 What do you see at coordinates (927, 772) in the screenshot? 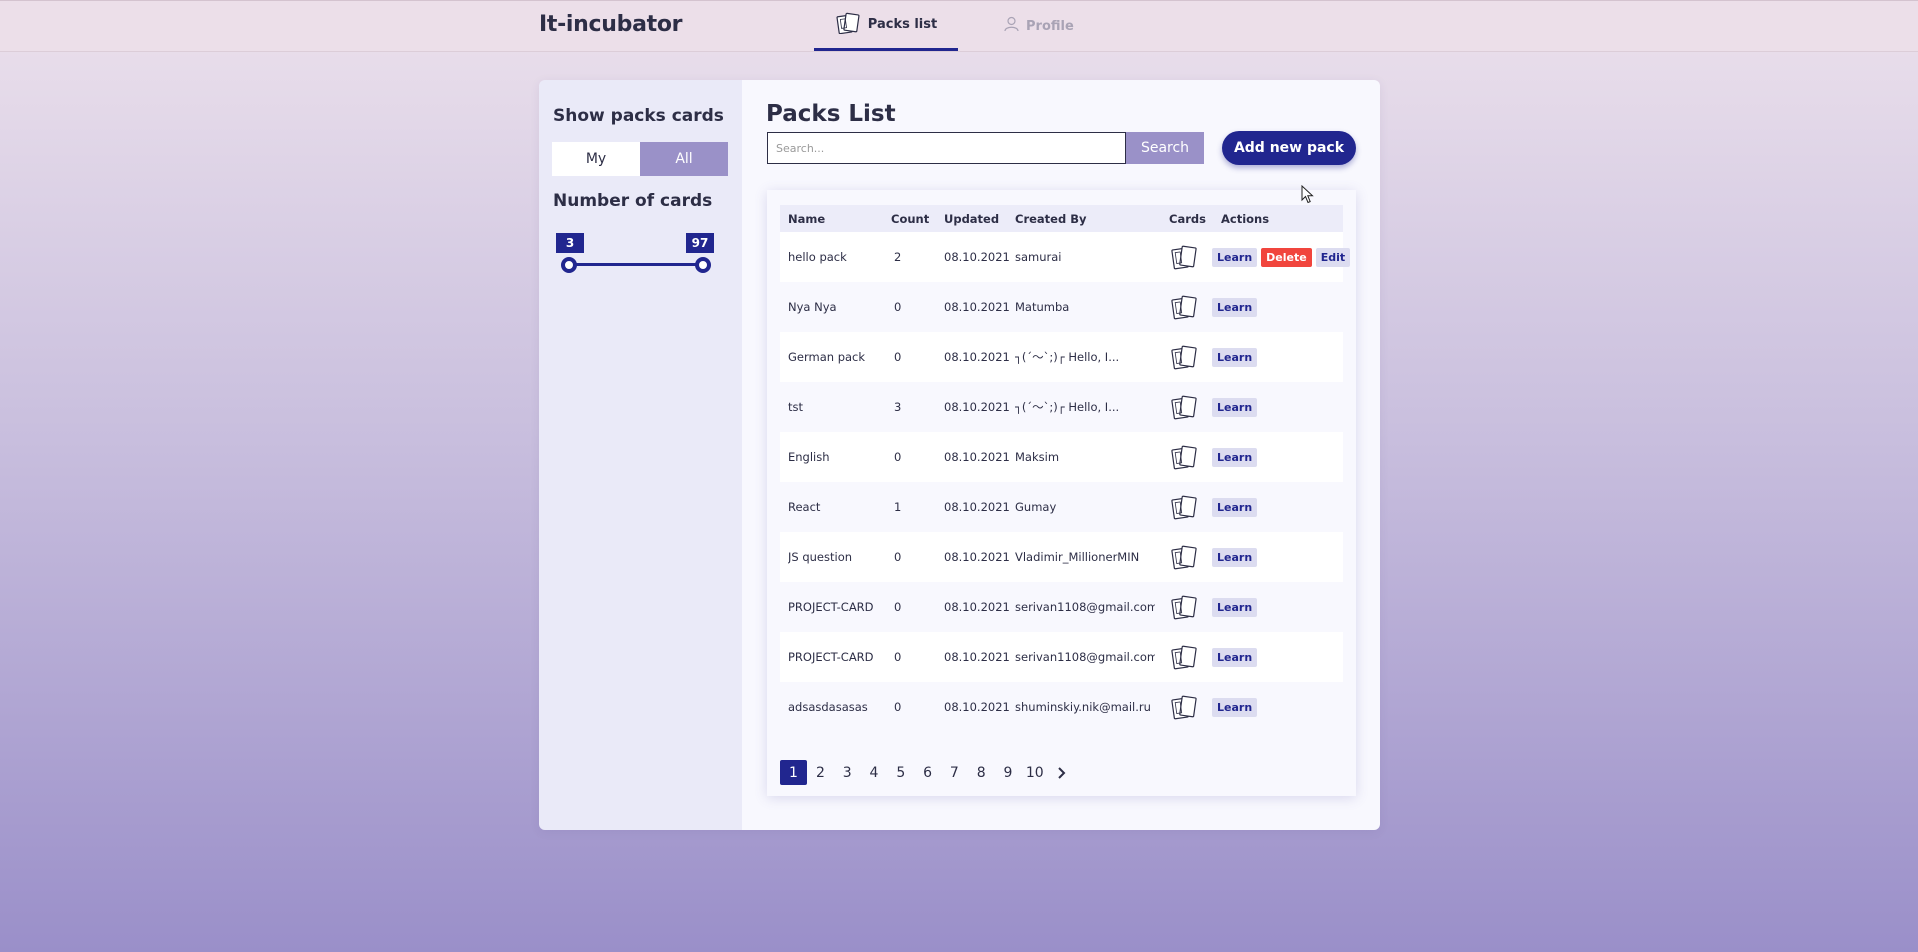
I see `page-6: 6` at bounding box center [927, 772].